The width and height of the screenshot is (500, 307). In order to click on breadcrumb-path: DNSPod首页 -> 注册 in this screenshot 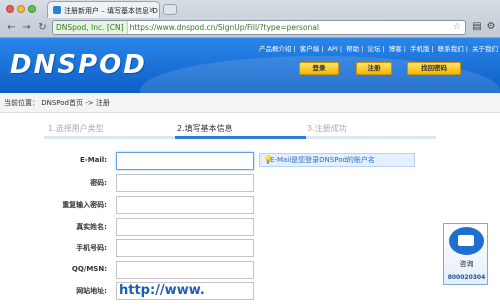, I will do `click(75, 103)`.